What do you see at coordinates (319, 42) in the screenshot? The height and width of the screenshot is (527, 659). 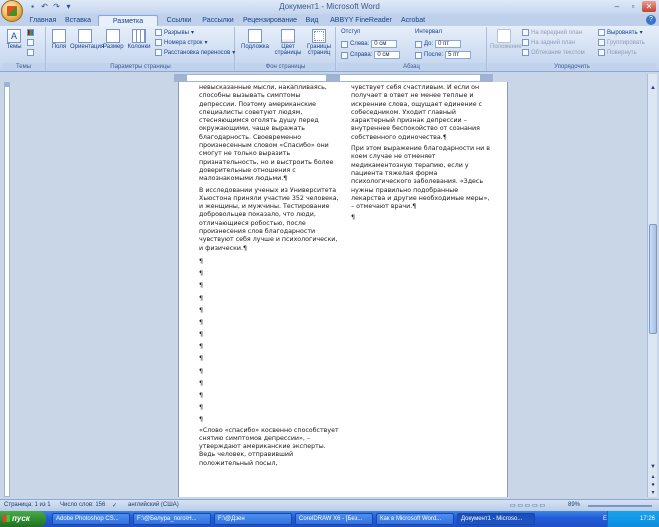 I see `page-borders-button: Границы страниц` at bounding box center [319, 42].